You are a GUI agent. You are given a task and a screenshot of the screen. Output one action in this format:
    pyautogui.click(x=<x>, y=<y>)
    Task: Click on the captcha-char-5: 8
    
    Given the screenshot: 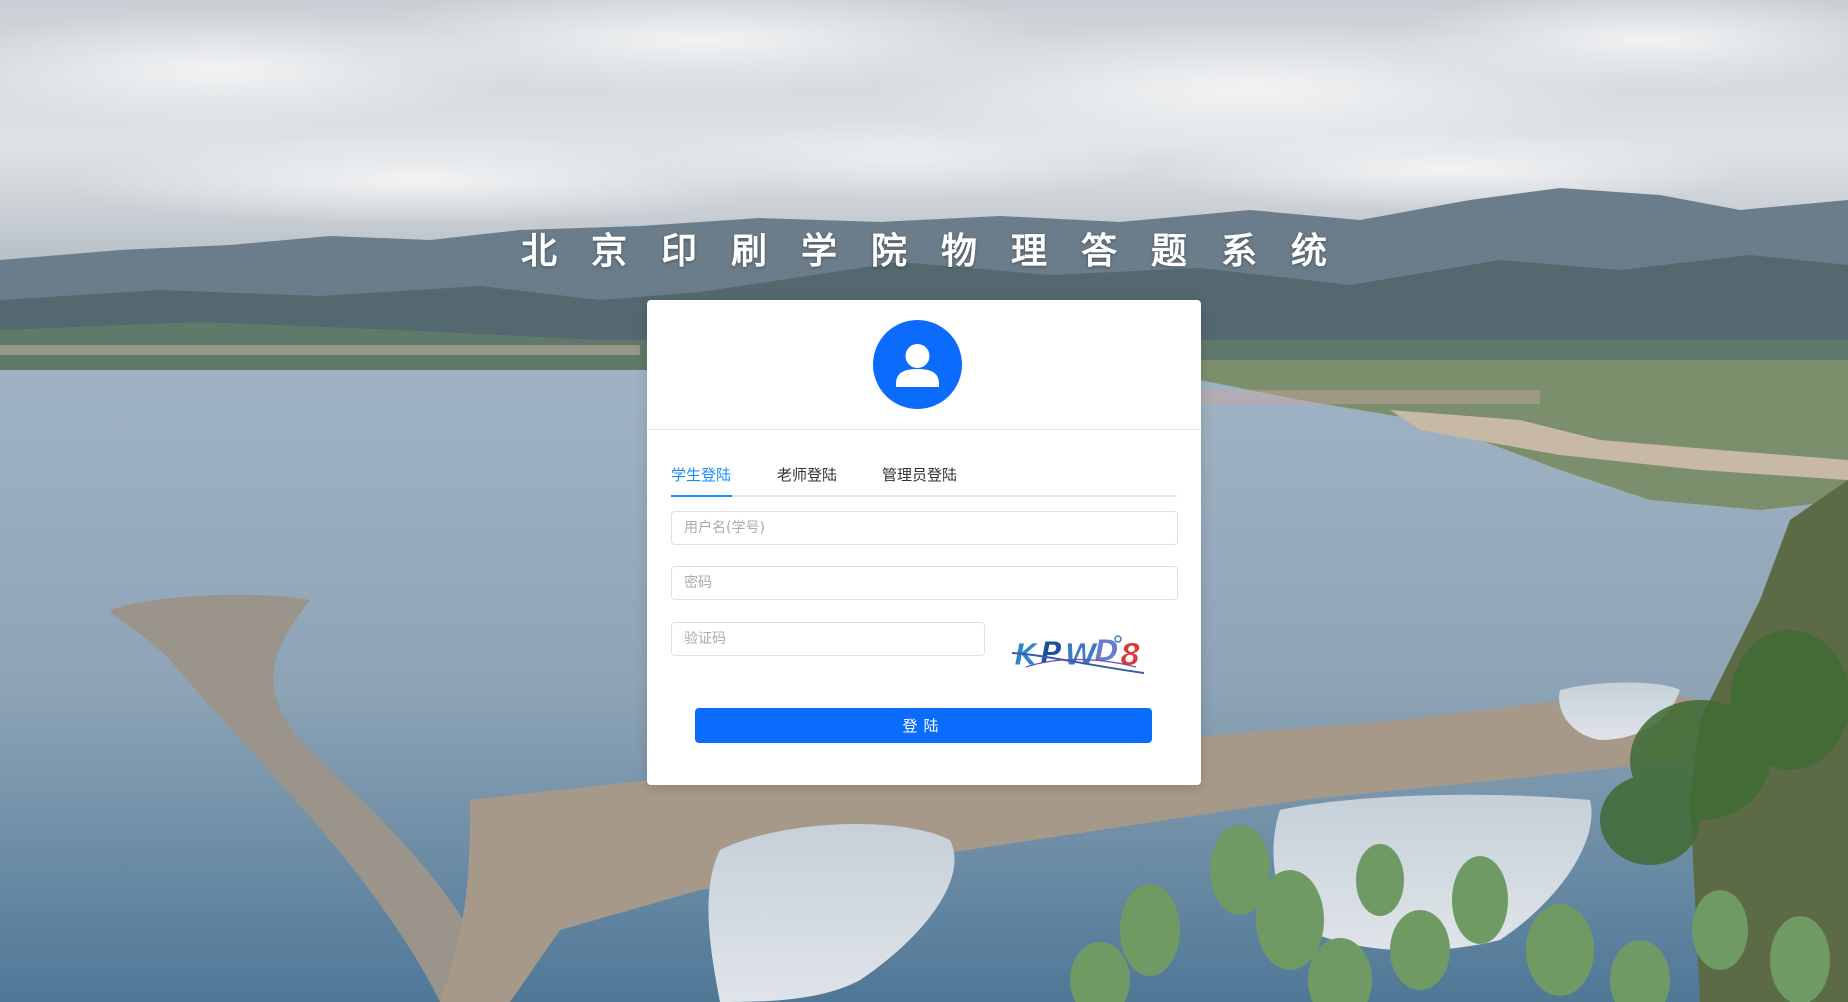 What is the action you would take?
    pyautogui.click(x=1130, y=655)
    